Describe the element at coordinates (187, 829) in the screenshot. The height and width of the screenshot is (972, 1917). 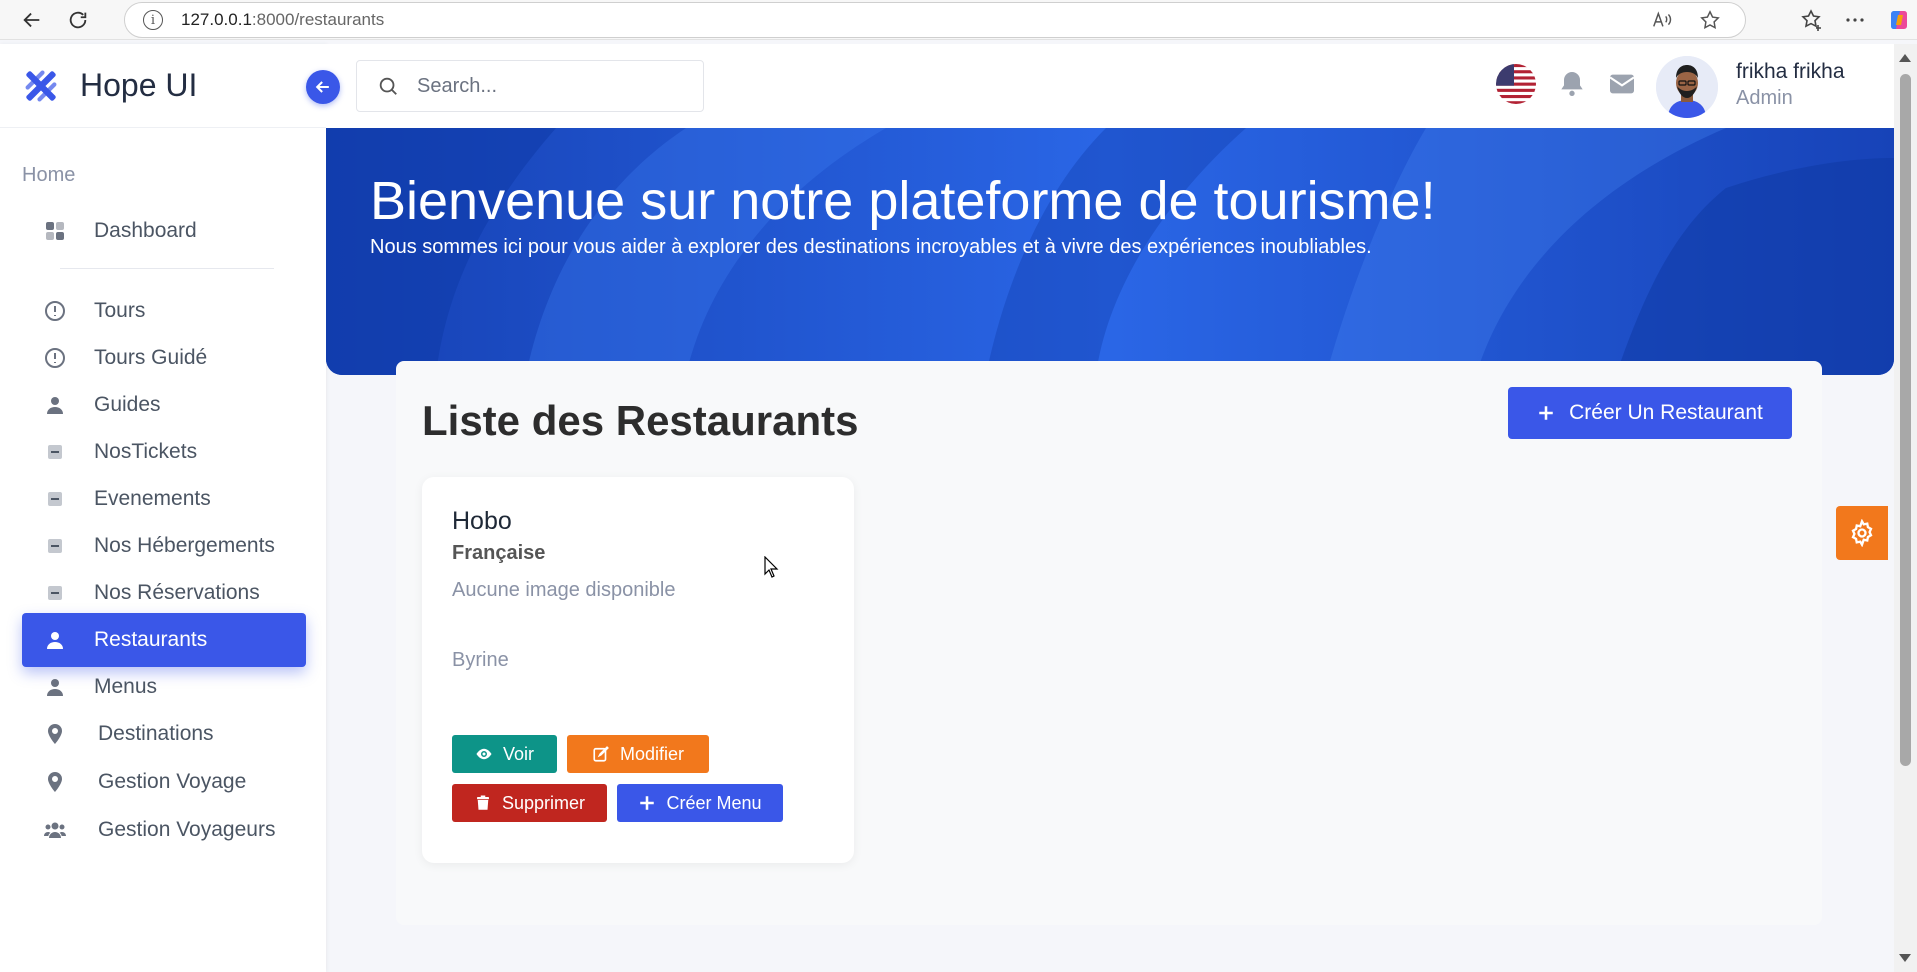
I see `sidebar-item-label: Gestion Voyageurs` at that location.